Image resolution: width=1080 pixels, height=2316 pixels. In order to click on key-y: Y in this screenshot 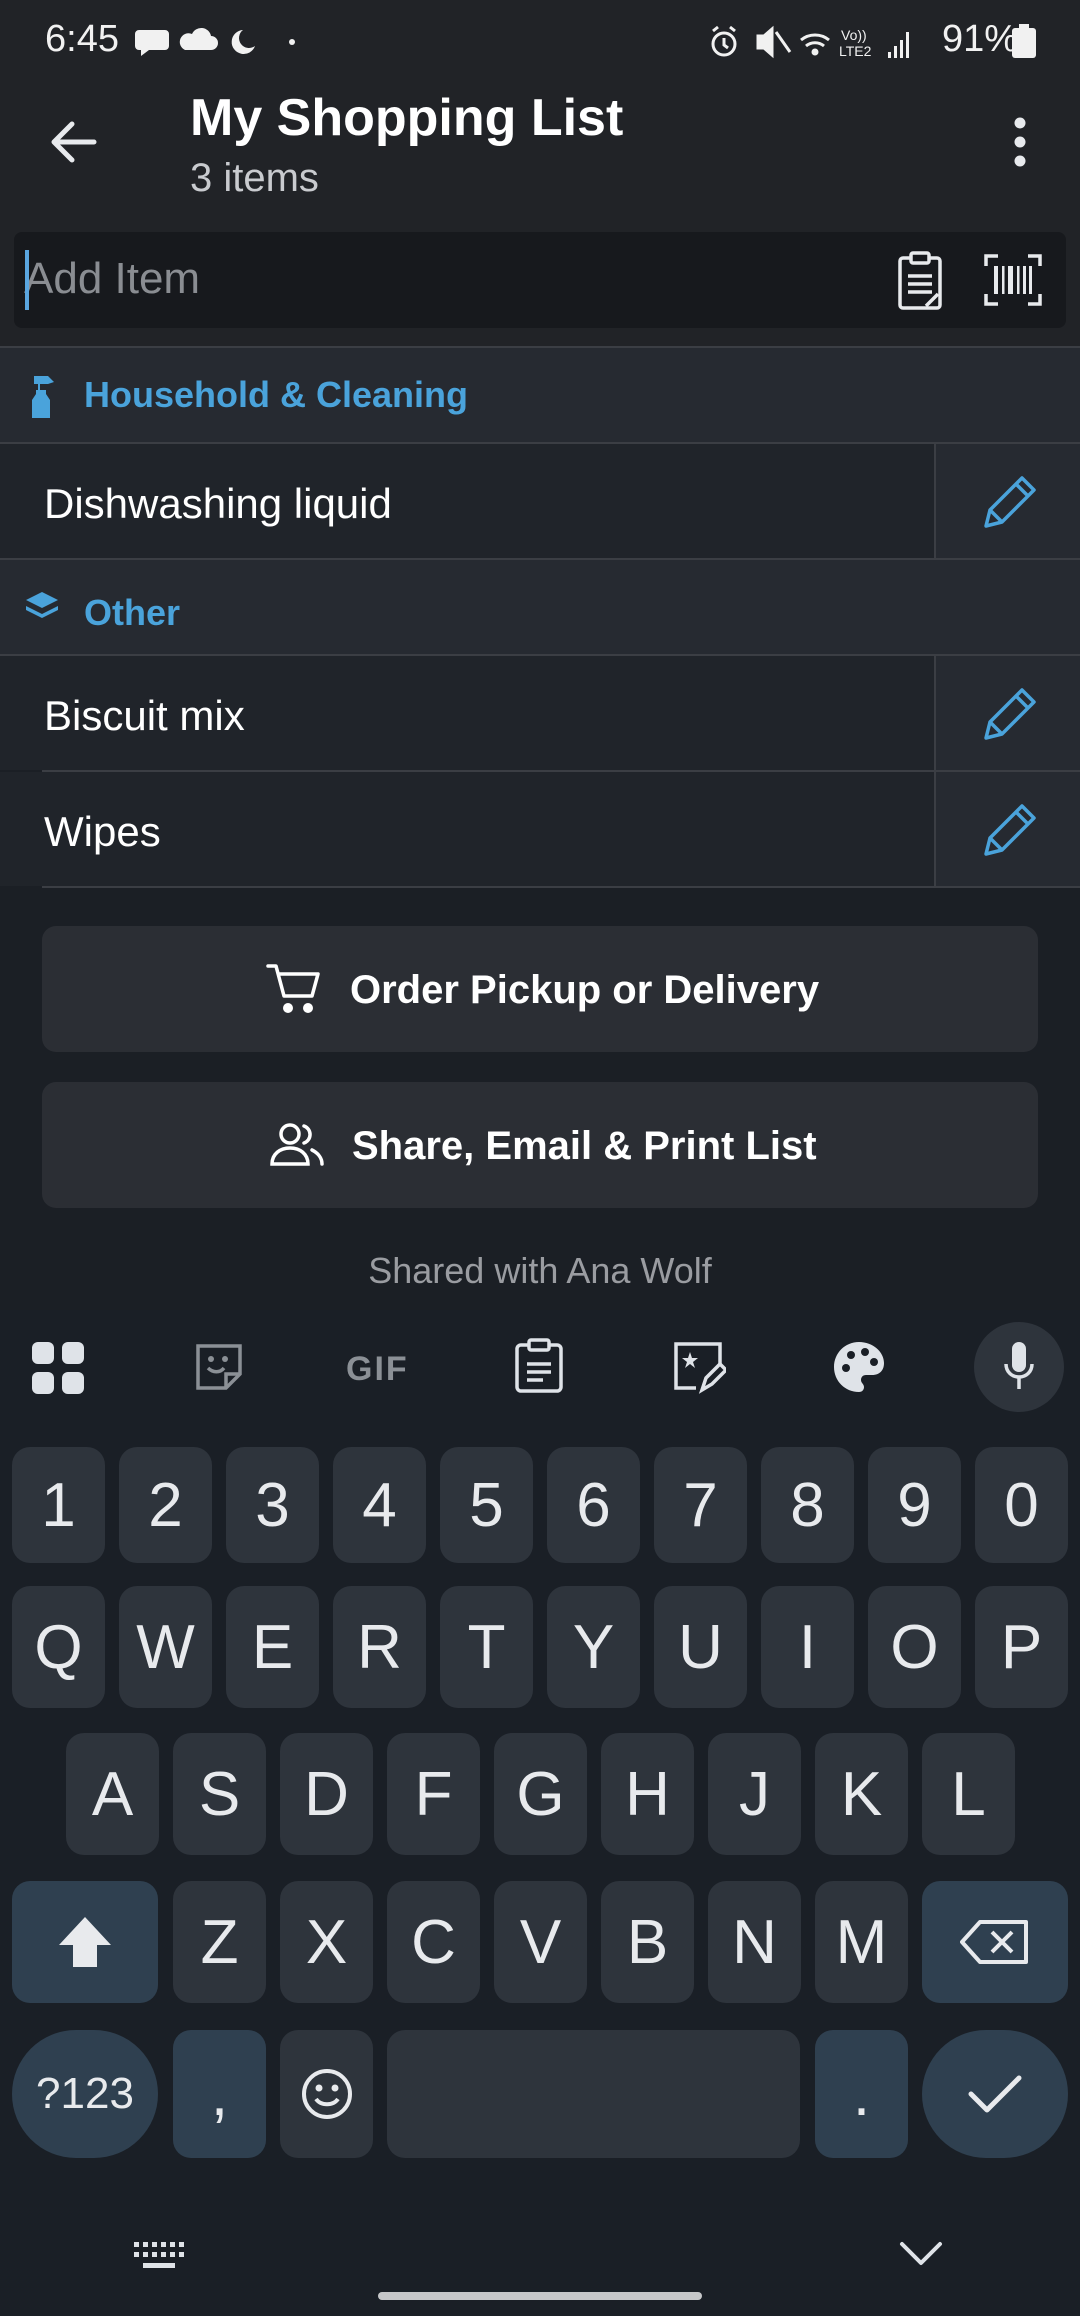, I will do `click(593, 1647)`.